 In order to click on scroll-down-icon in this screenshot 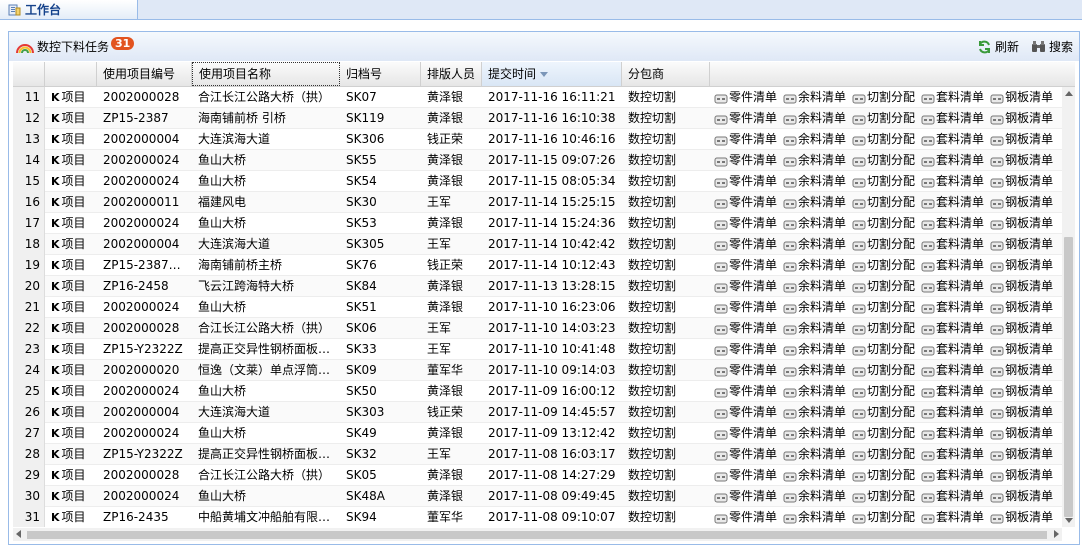, I will do `click(1069, 520)`.